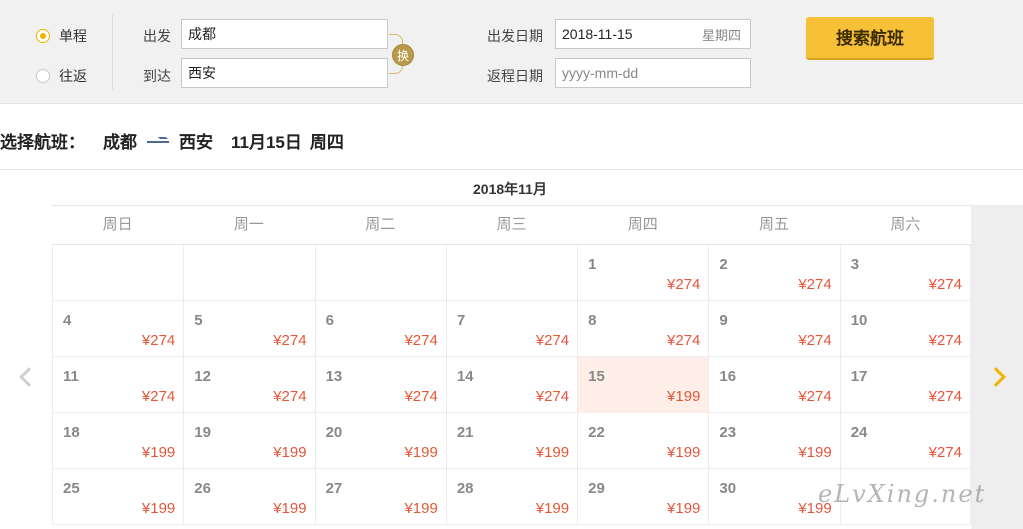  I want to click on day-number: 10, so click(859, 320).